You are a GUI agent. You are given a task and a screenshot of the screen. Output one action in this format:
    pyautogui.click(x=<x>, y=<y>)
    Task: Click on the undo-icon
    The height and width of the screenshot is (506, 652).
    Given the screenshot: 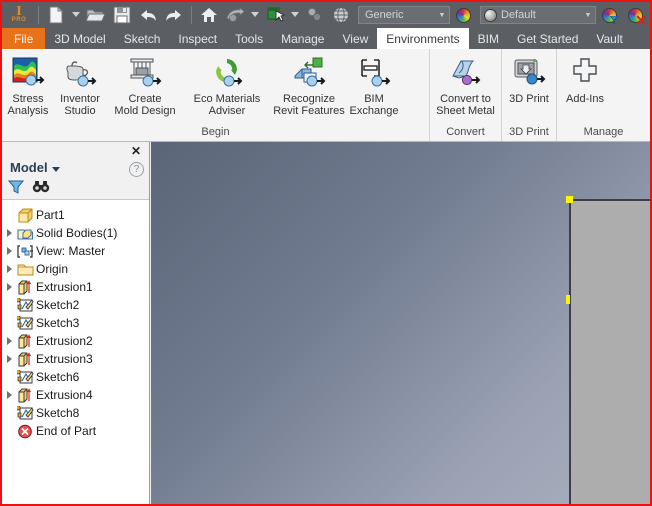 What is the action you would take?
    pyautogui.click(x=148, y=15)
    